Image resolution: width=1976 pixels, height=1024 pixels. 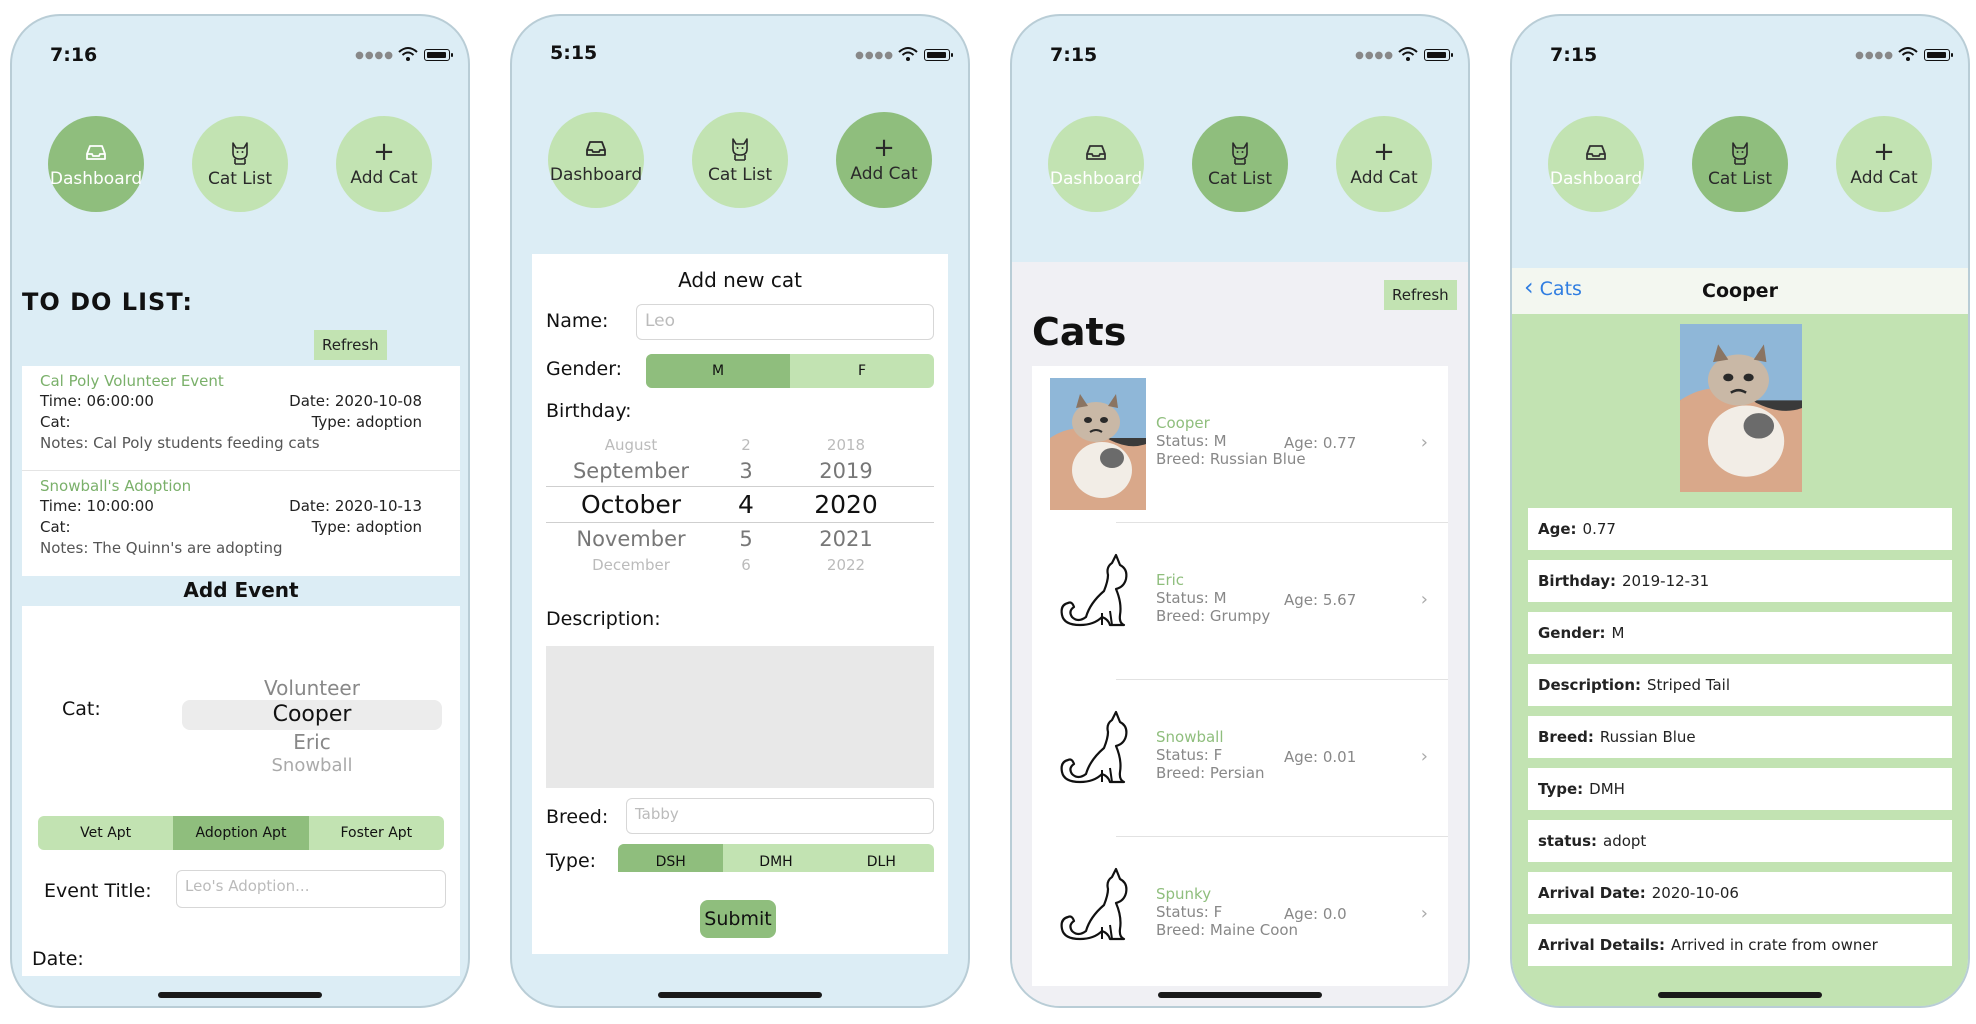 What do you see at coordinates (1213, 616) in the screenshot?
I see `cat-breed: Breed: Grumpy` at bounding box center [1213, 616].